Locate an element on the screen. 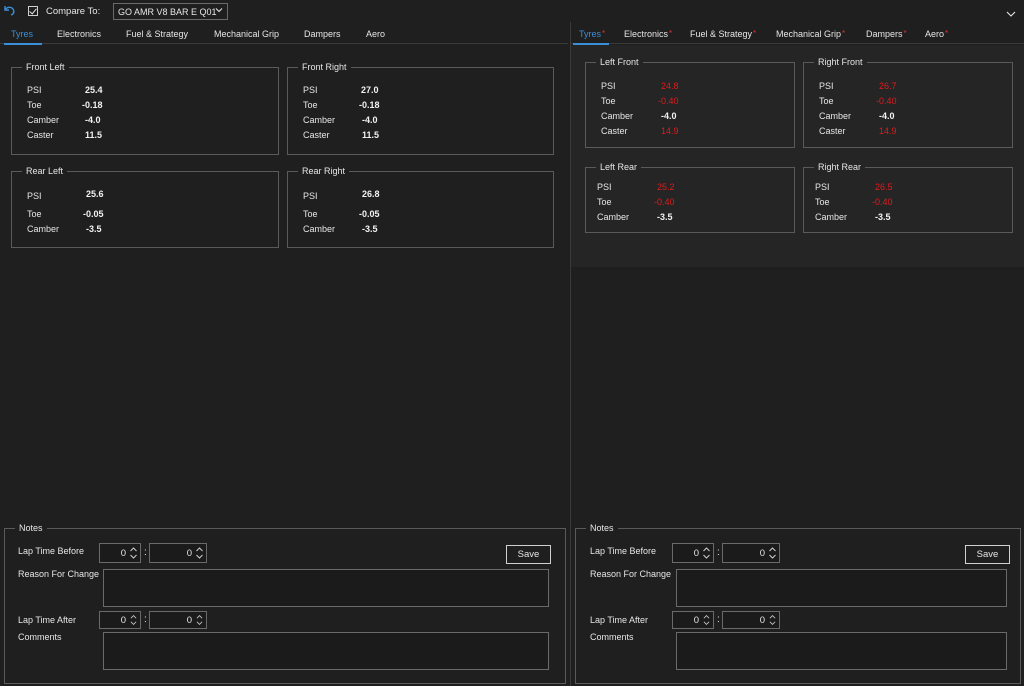 Image resolution: width=1024 pixels, height=686 pixels. tab-aero: Aero* is located at coordinates (936, 34).